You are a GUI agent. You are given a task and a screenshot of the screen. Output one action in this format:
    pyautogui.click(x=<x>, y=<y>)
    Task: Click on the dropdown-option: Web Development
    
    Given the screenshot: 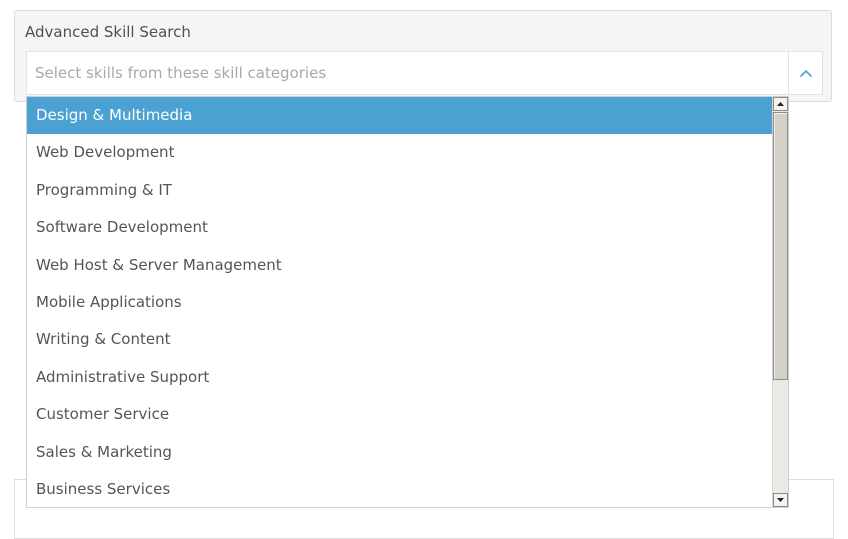 What is the action you would take?
    pyautogui.click(x=400, y=152)
    